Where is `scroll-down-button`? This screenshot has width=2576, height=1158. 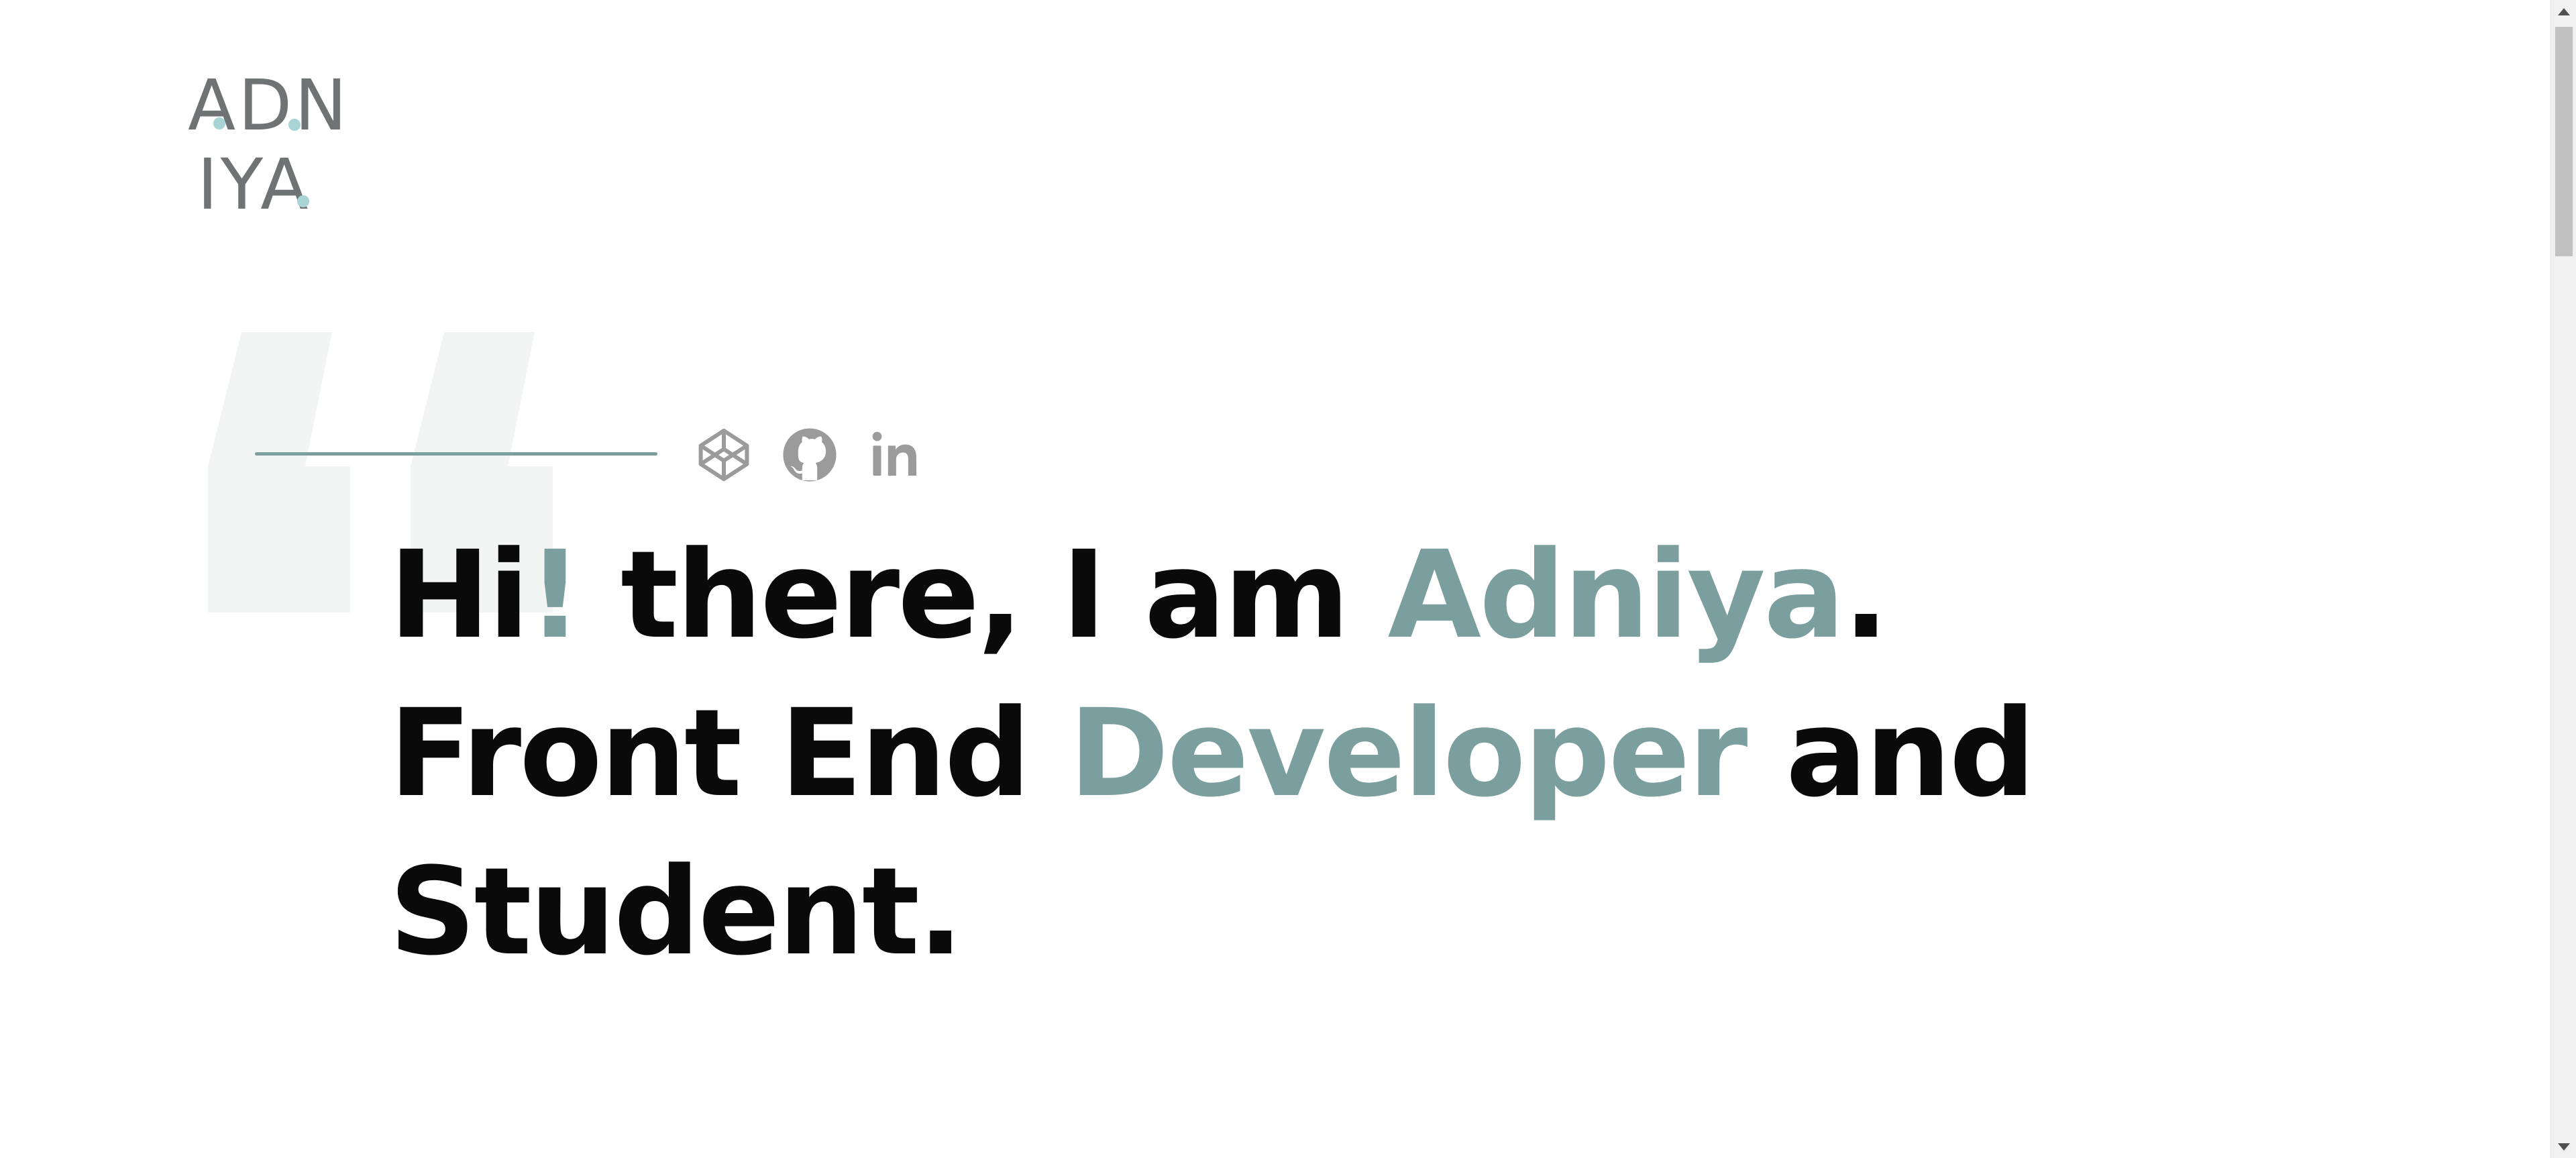
scroll-down-button is located at coordinates (2563, 1146).